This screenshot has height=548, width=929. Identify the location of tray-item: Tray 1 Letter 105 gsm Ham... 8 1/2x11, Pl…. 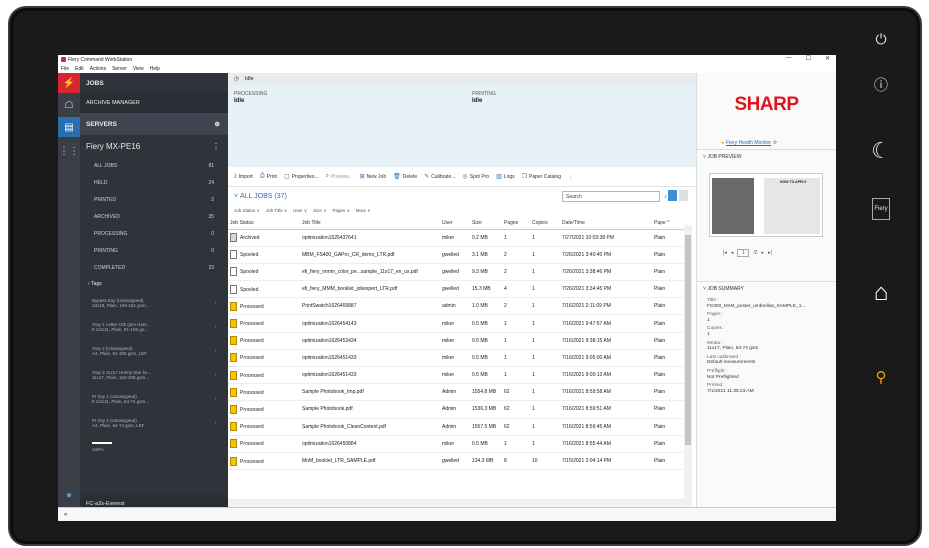
(154, 327).